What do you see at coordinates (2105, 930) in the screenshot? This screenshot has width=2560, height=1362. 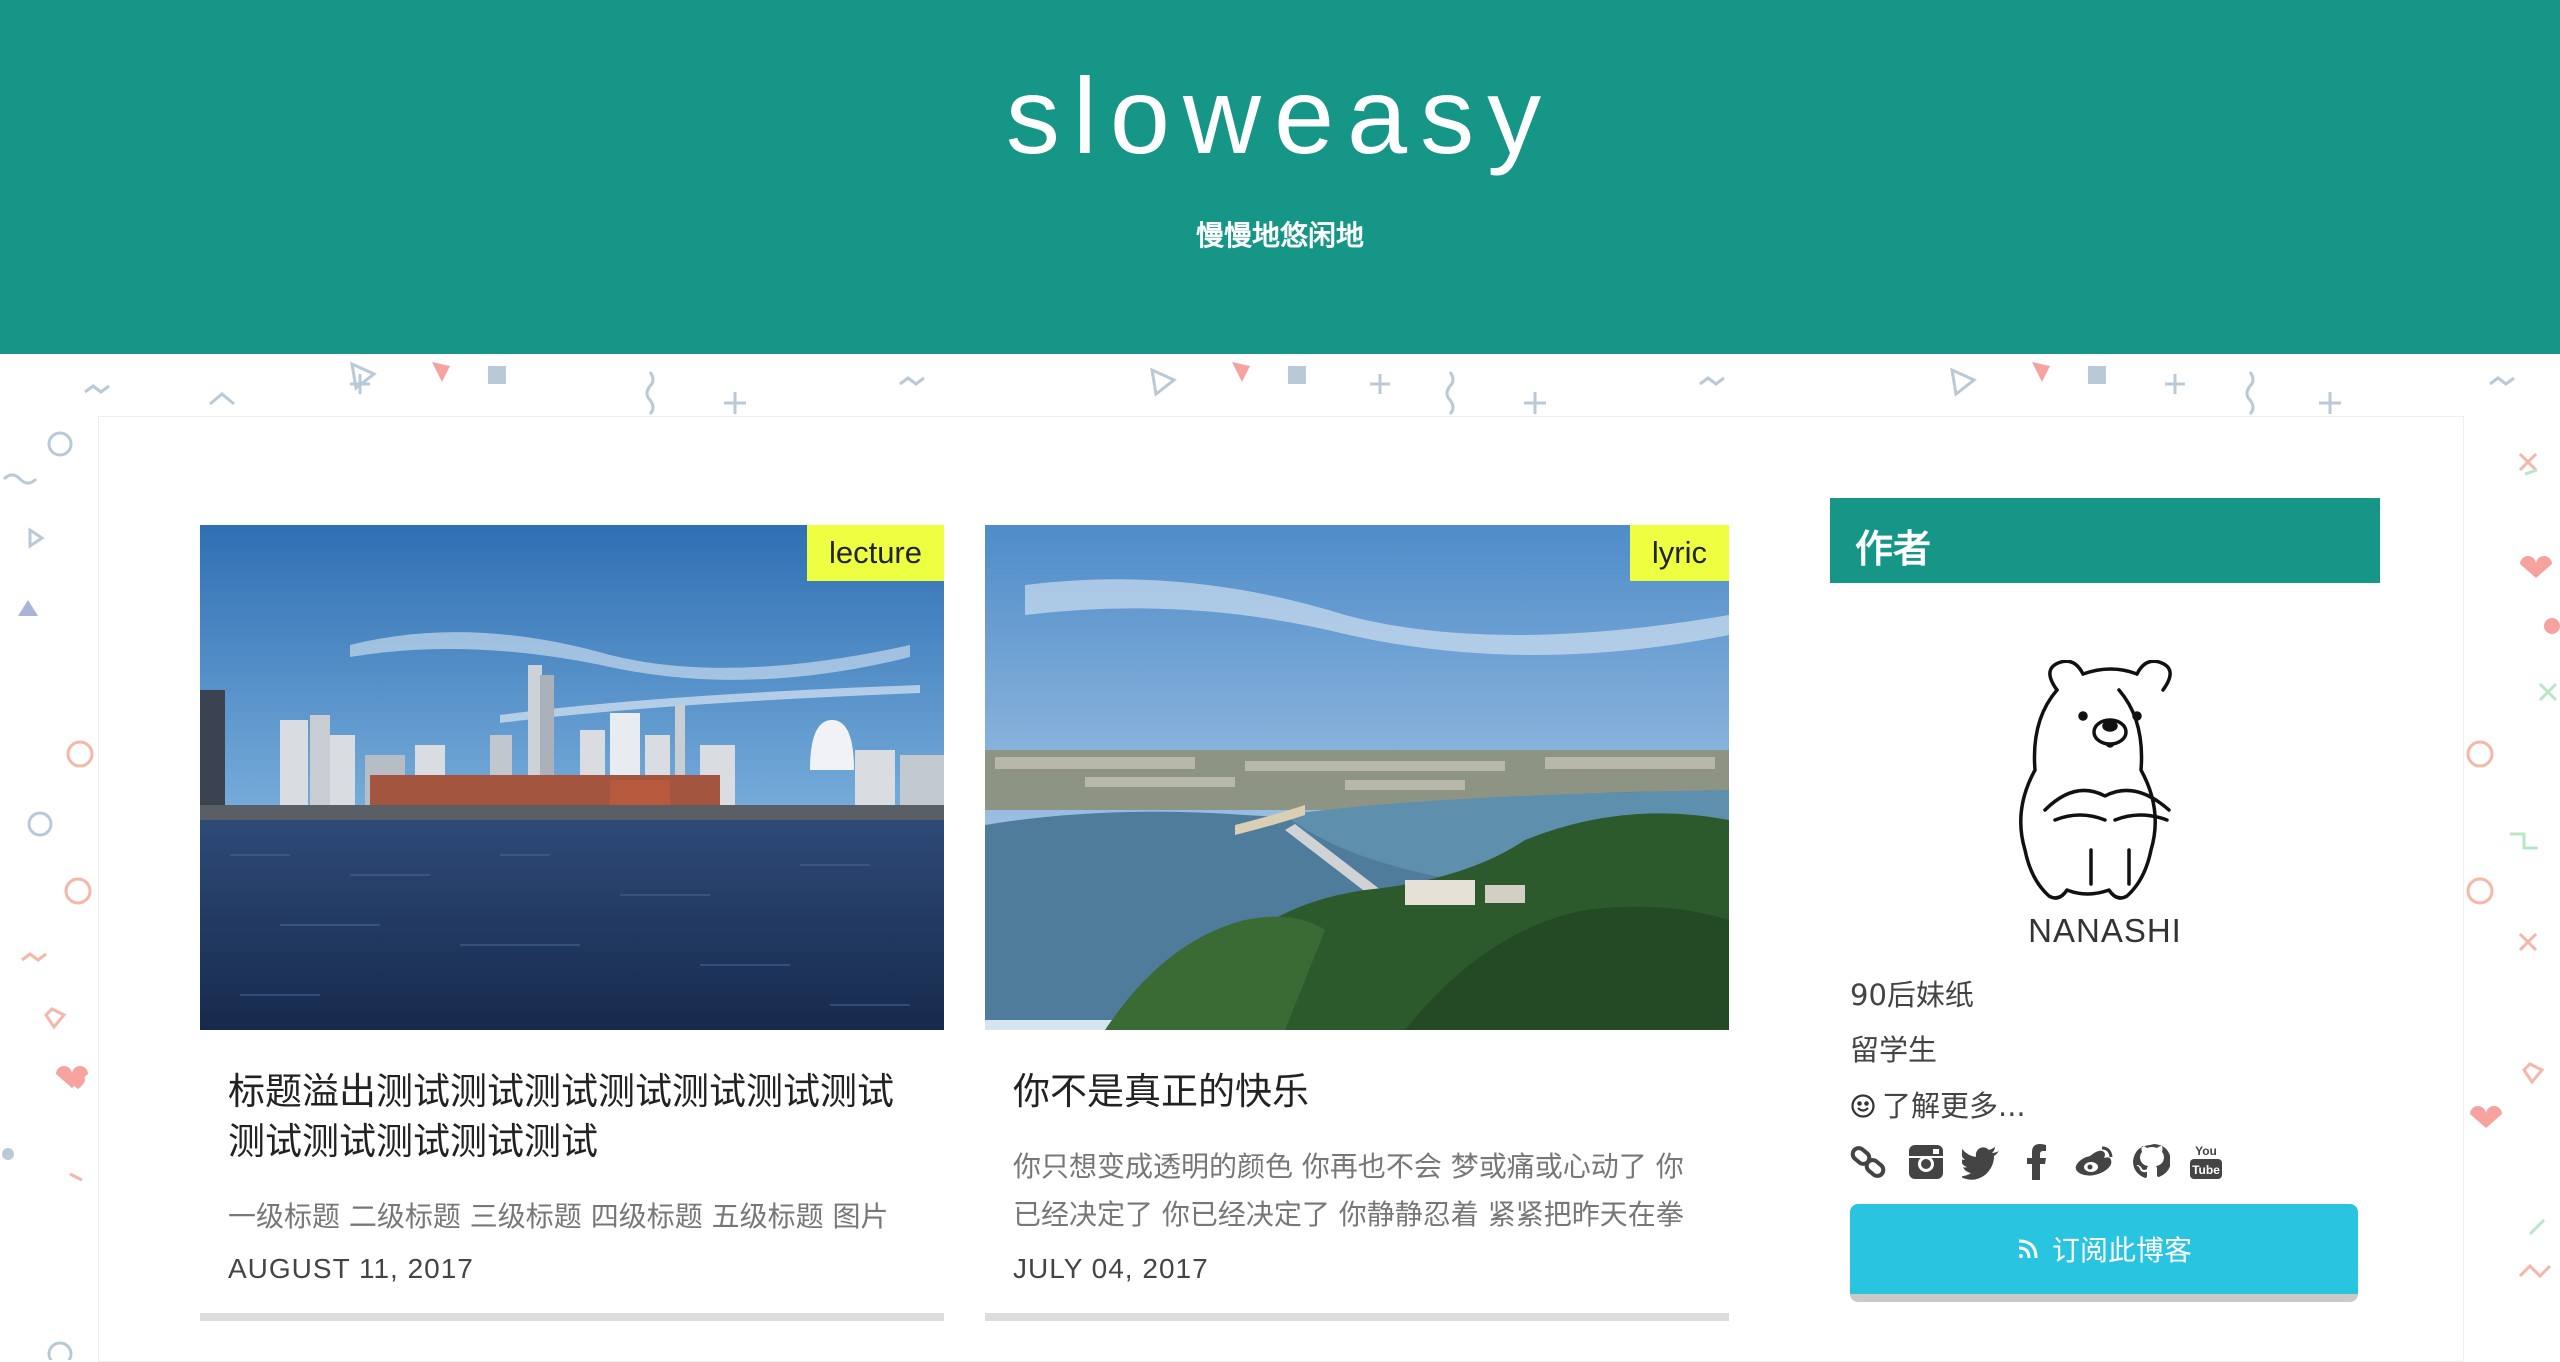 I see `author-name: NANASHI` at bounding box center [2105, 930].